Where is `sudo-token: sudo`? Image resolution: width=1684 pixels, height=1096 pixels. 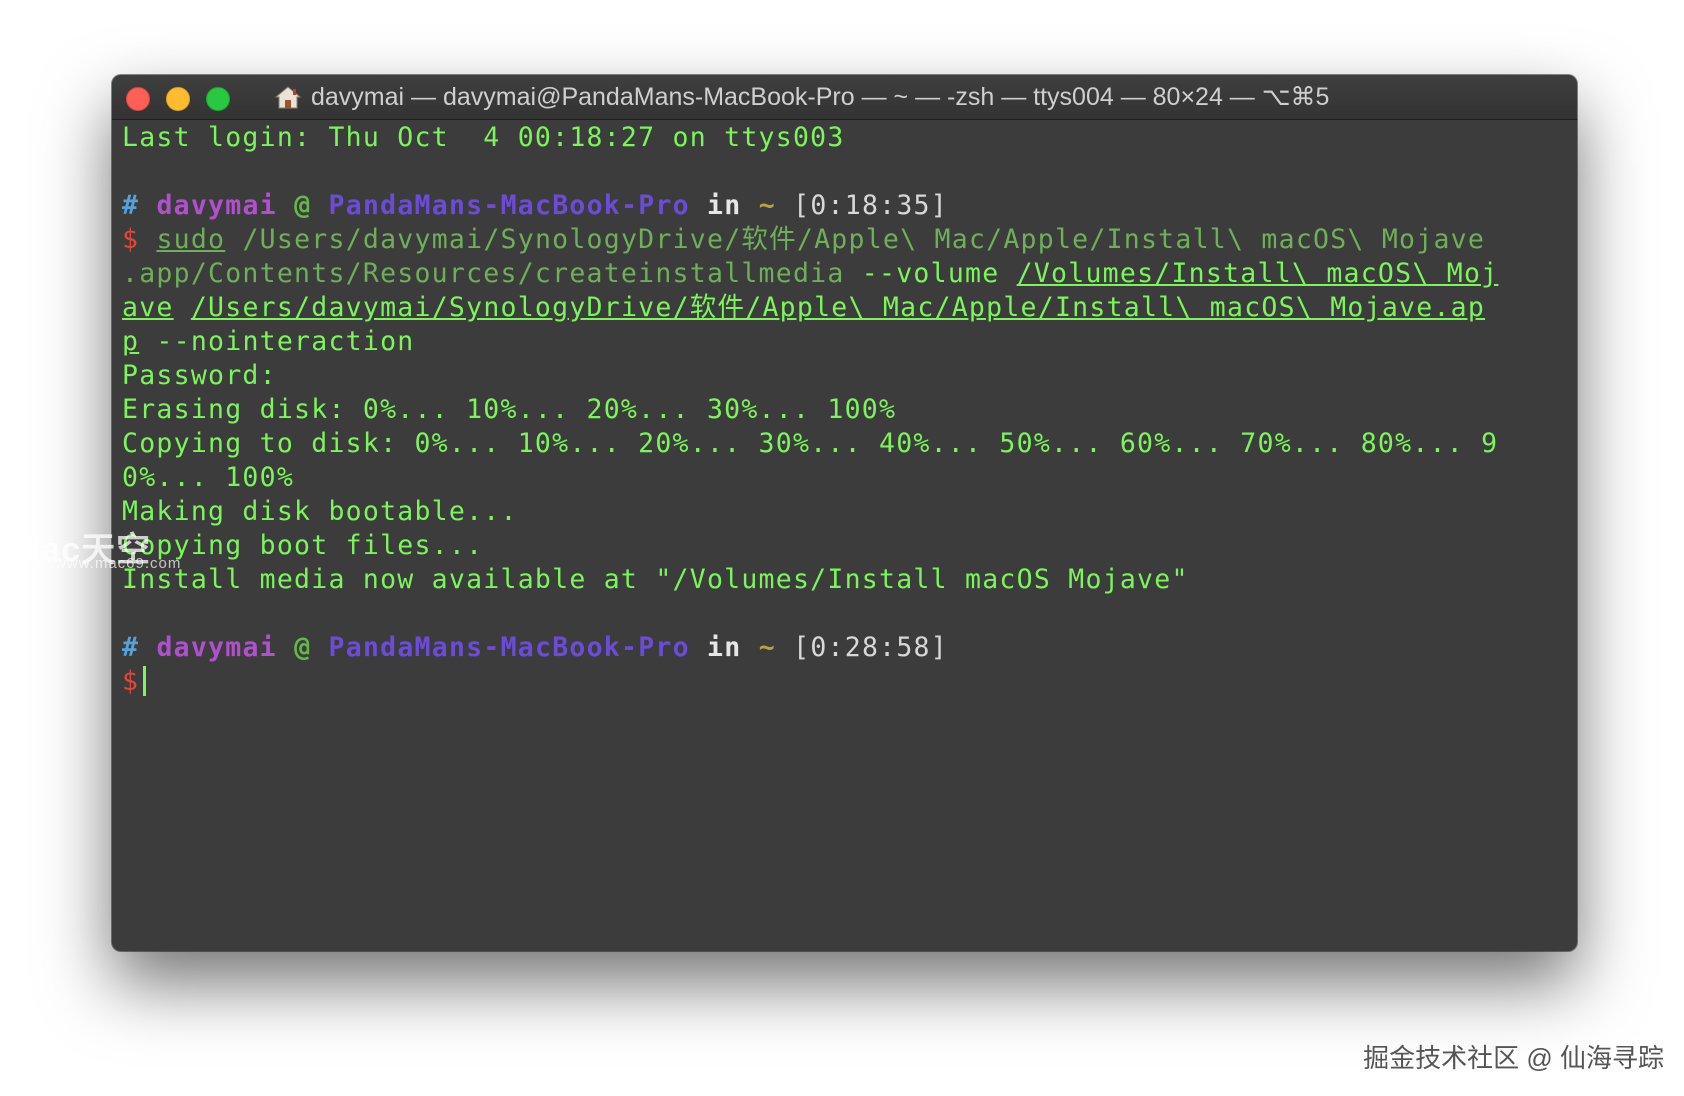 sudo-token: sudo is located at coordinates (191, 239).